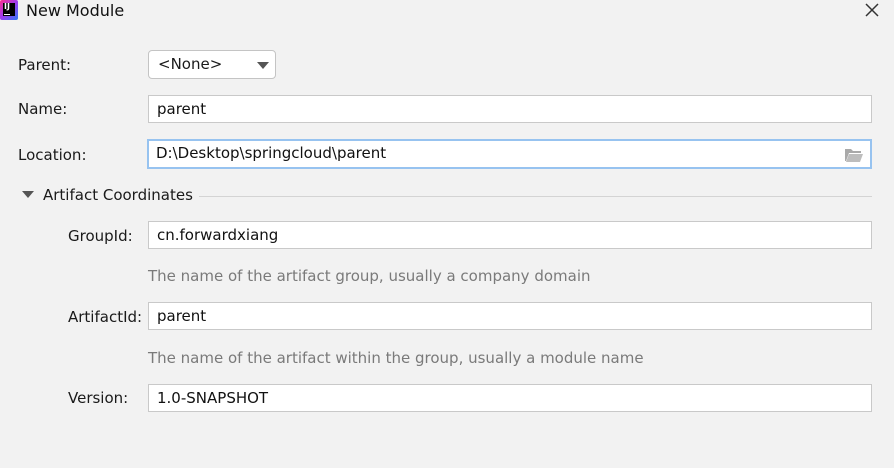  I want to click on title-bar: New Module, so click(447, 12).